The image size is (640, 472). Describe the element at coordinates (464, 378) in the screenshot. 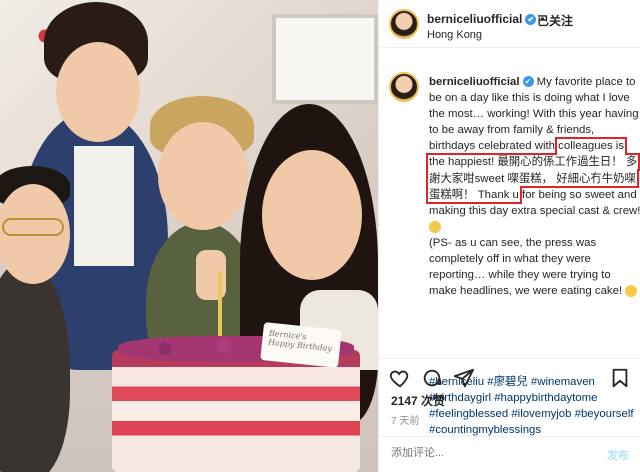

I see `share-icon` at that location.